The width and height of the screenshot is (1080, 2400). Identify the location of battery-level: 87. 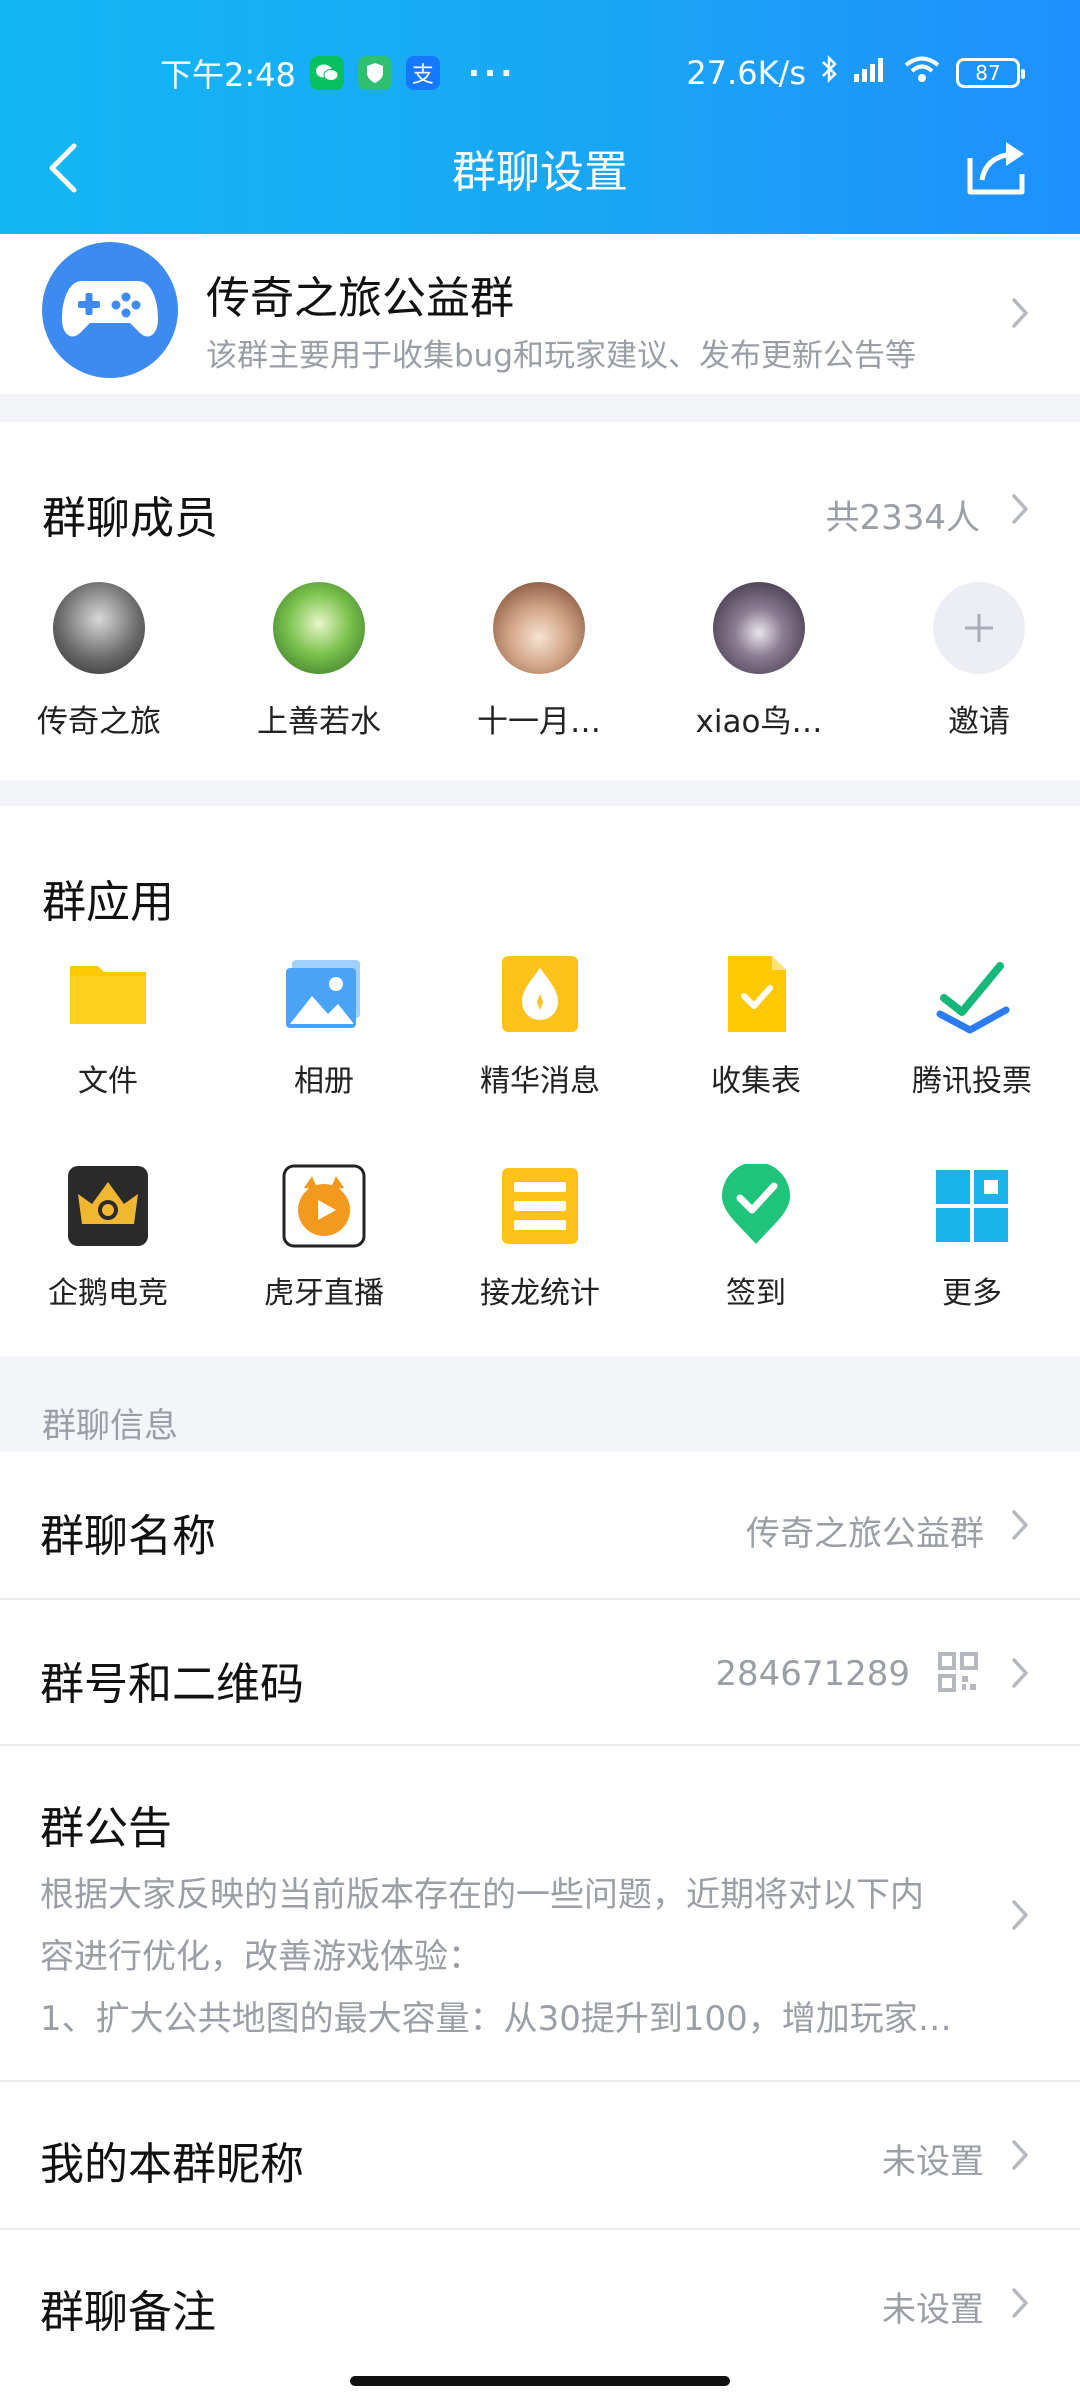
(988, 73).